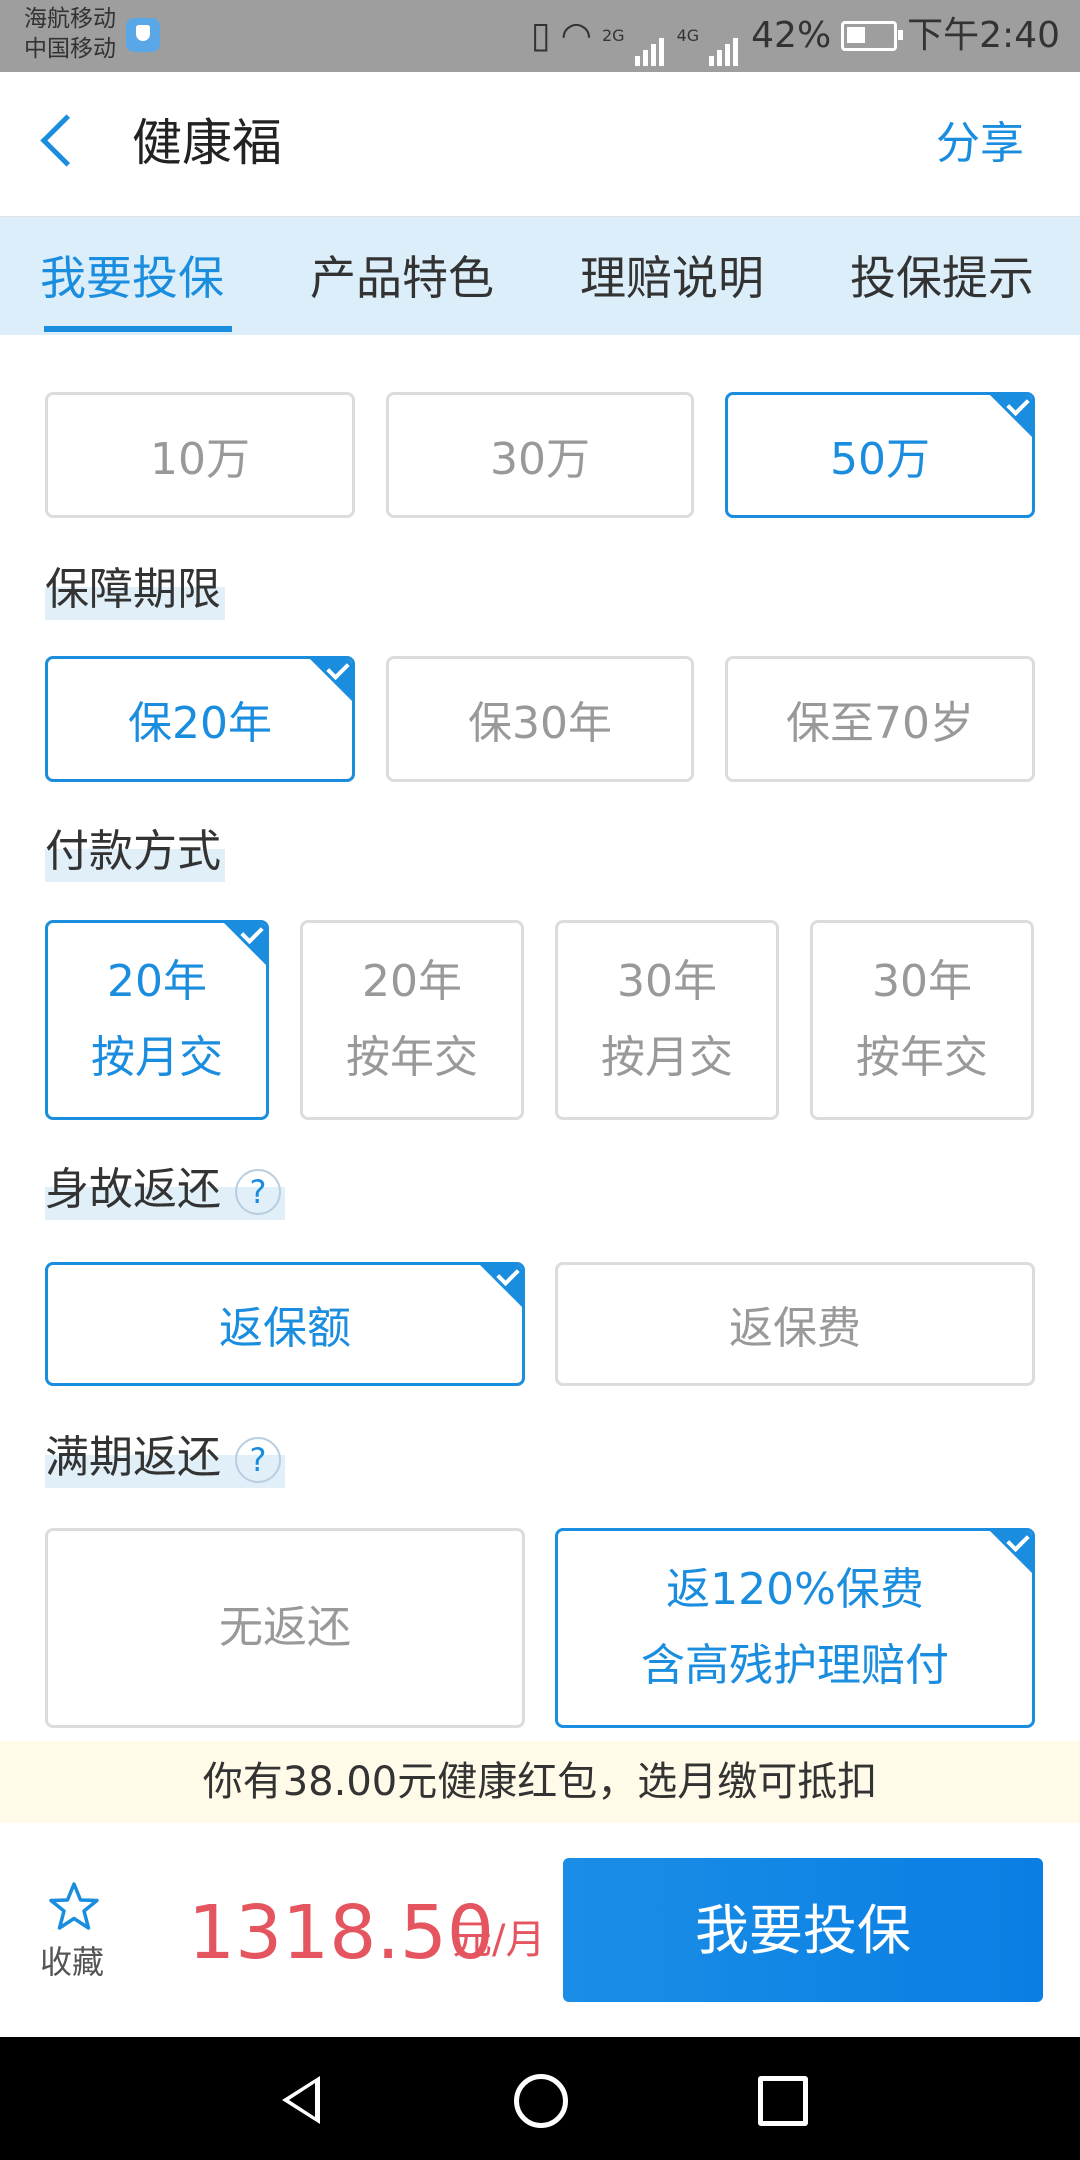 This screenshot has width=1080, height=2160. I want to click on nav-home-icon, so click(541, 2101).